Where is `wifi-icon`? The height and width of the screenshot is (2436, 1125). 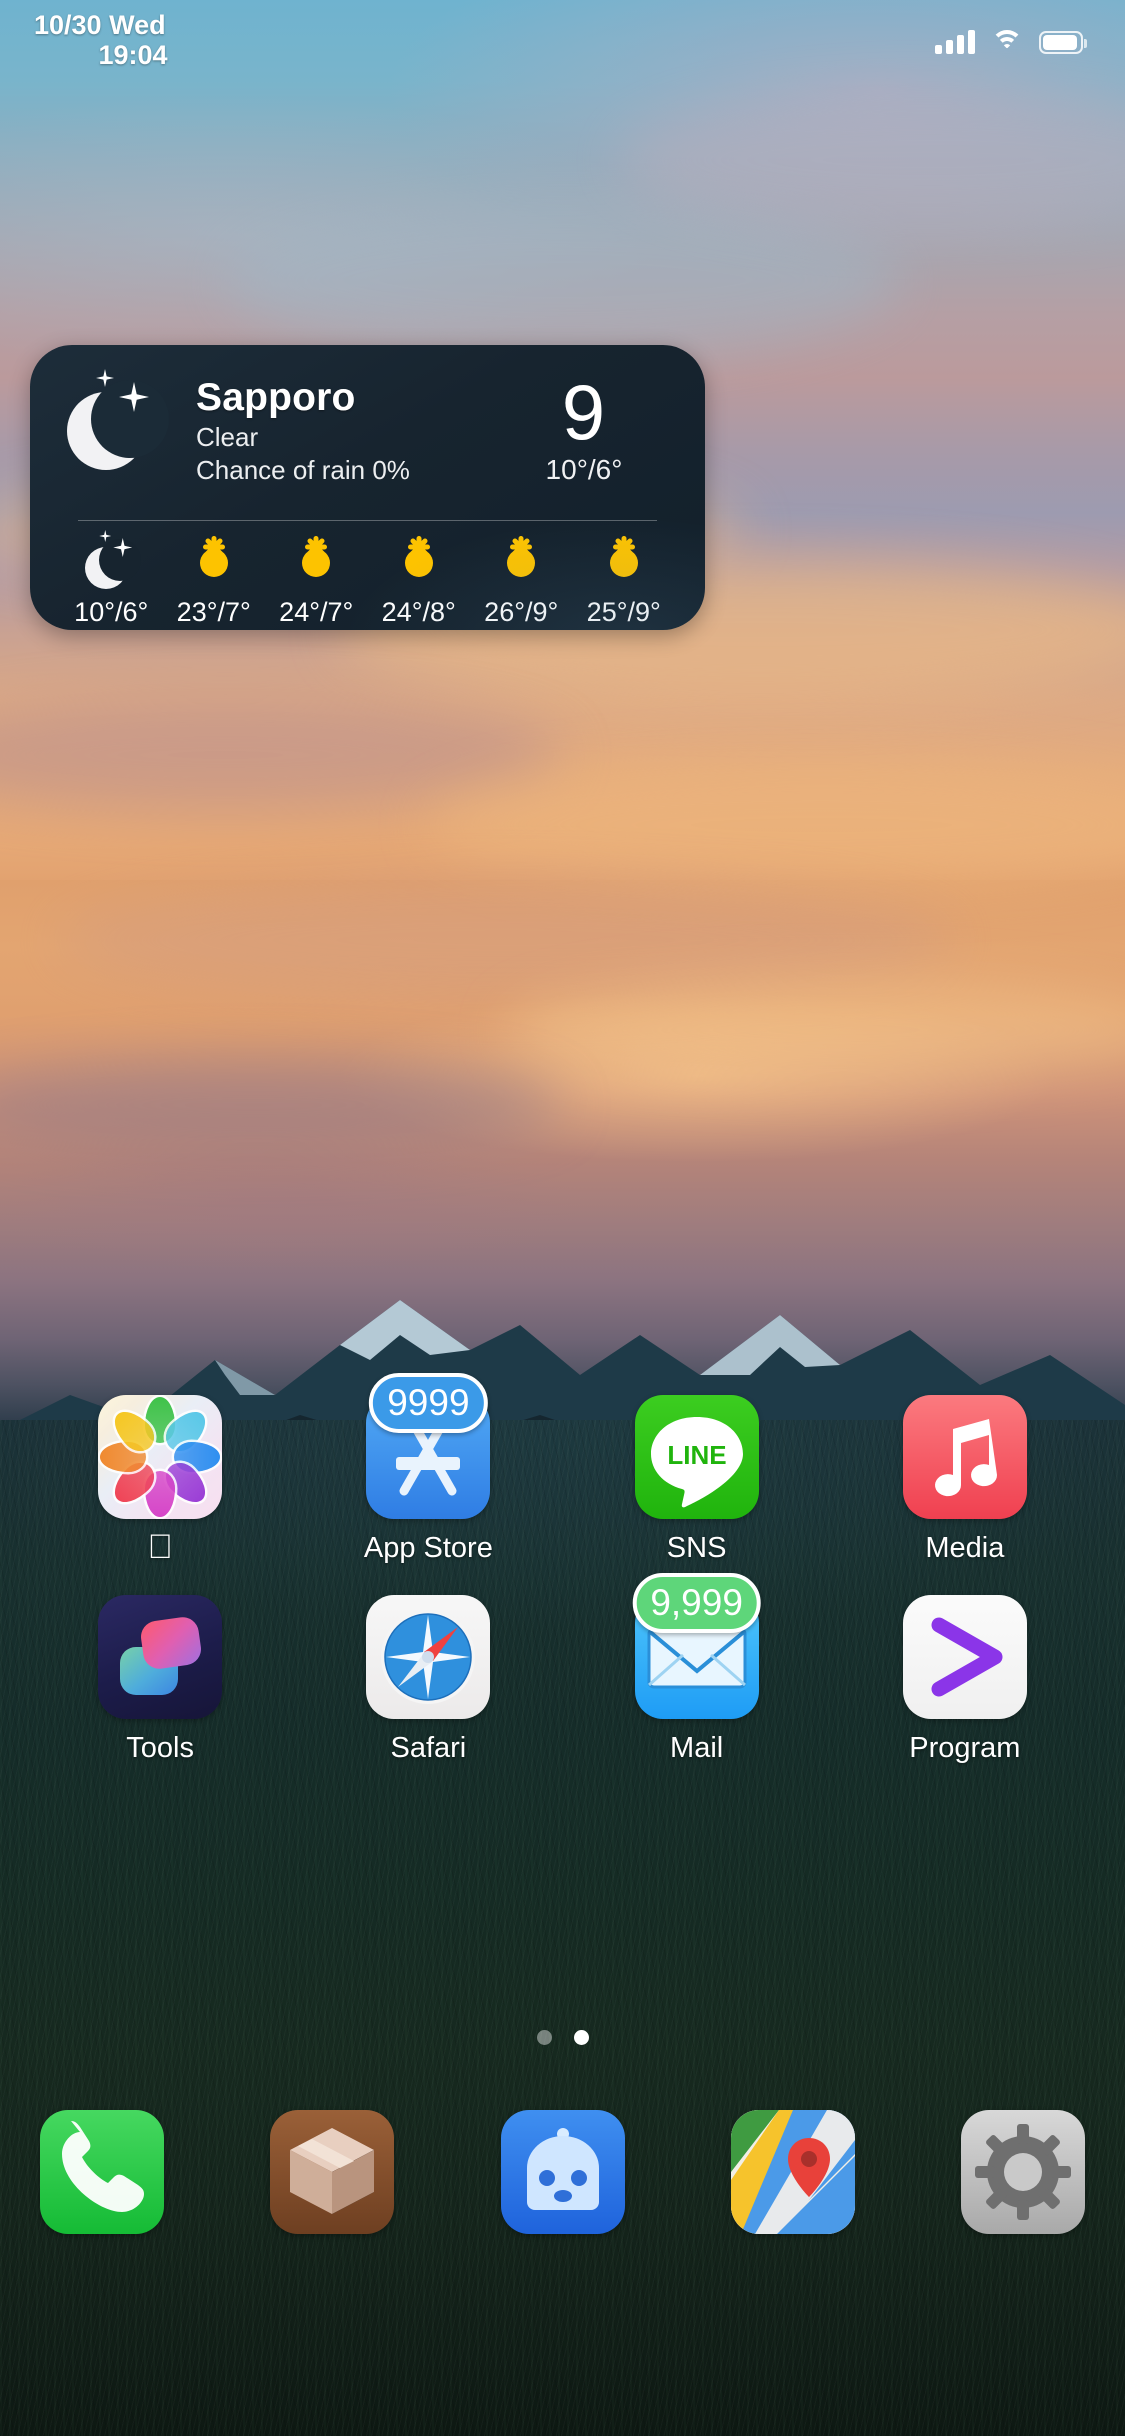 wifi-icon is located at coordinates (1007, 42).